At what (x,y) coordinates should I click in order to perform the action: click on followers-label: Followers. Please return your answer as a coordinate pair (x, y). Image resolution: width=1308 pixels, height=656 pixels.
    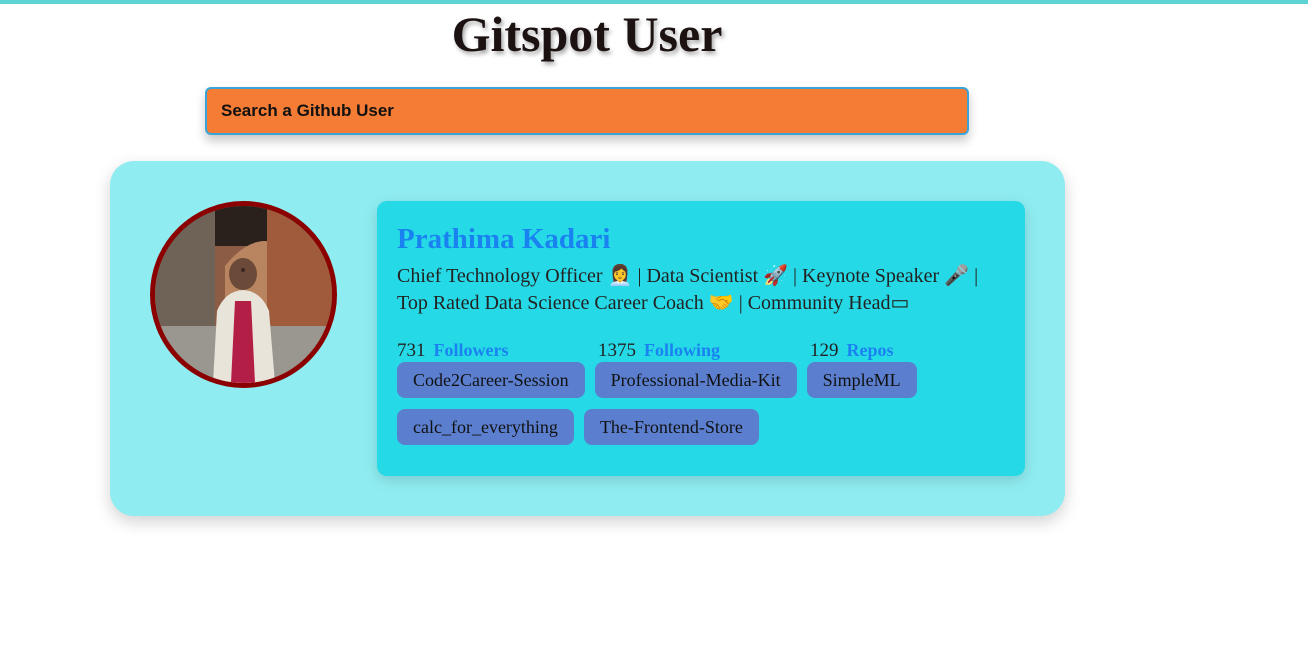
    Looking at the image, I should click on (471, 350).